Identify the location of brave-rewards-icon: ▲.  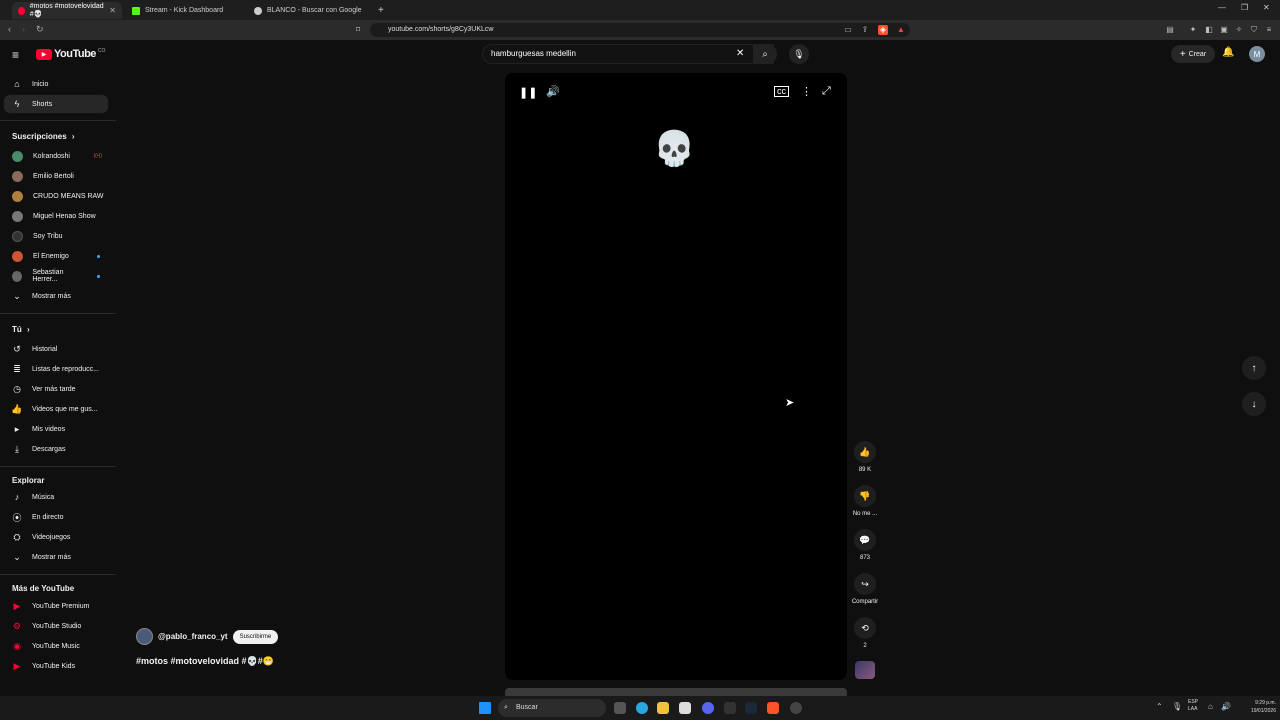
(901, 30).